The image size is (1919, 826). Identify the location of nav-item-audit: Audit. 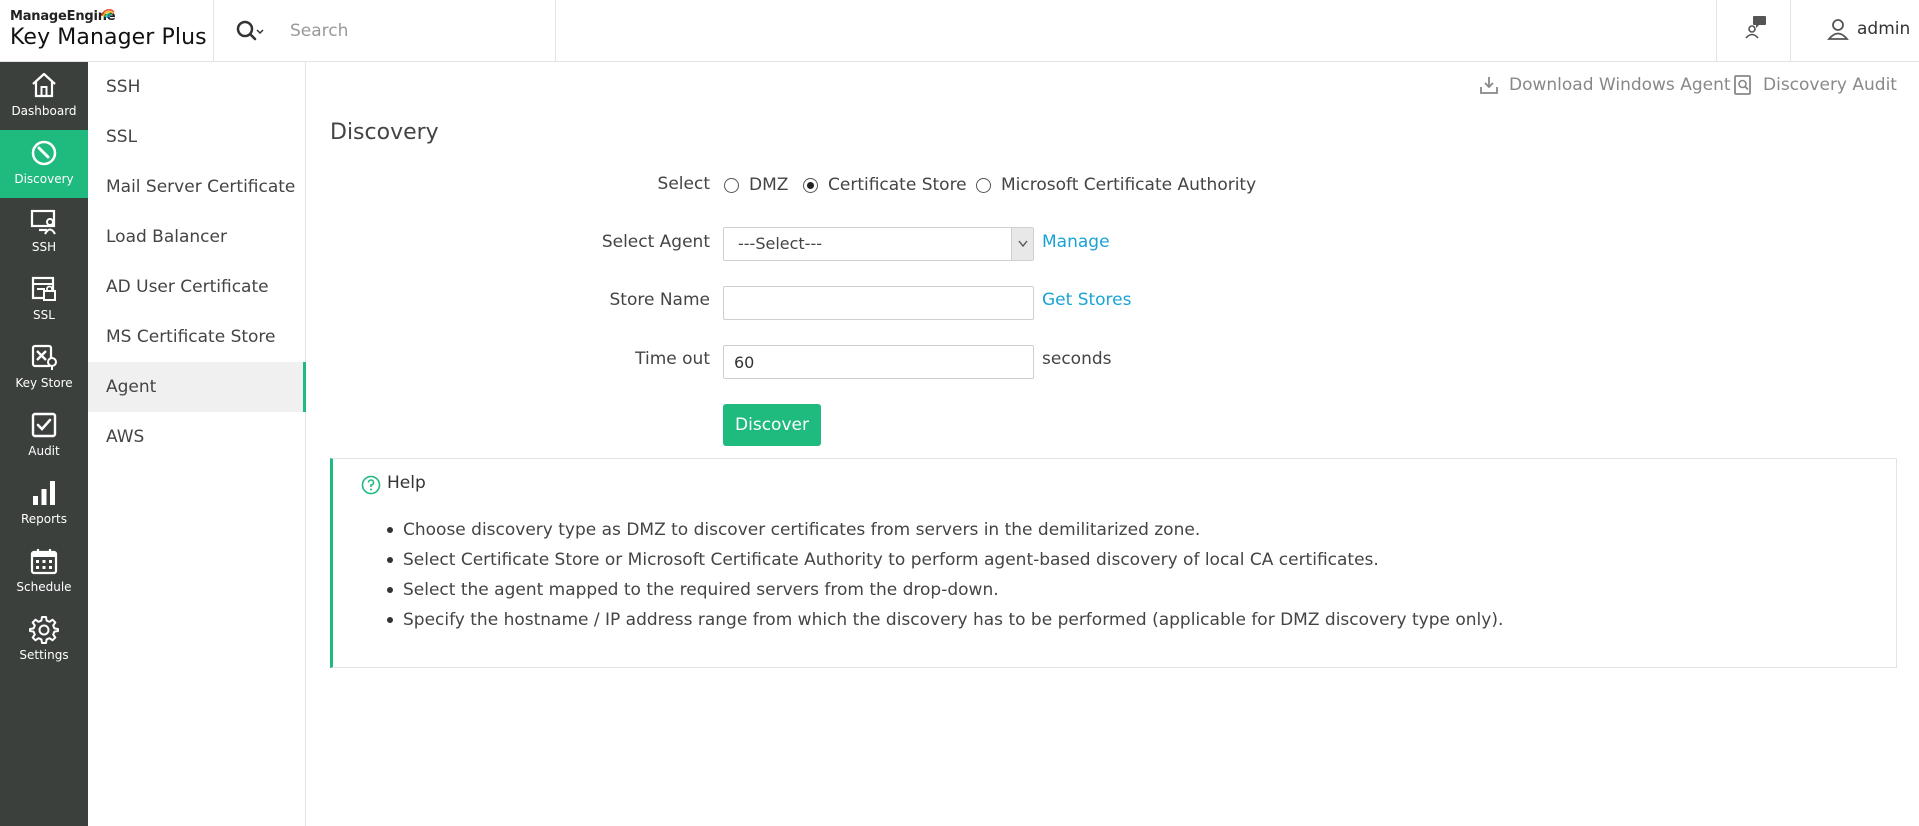
(44, 436).